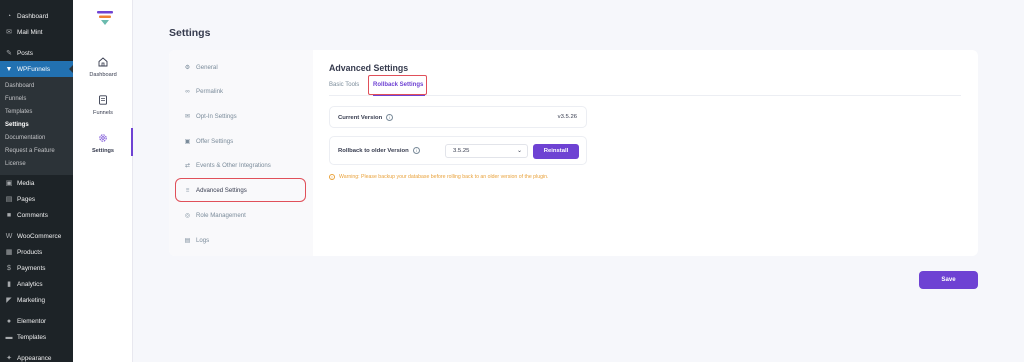 This screenshot has height=362, width=1024. Describe the element at coordinates (36, 32) in the screenshot. I see `wp-menu-mail-mint: ✉ Mail Mint` at that location.